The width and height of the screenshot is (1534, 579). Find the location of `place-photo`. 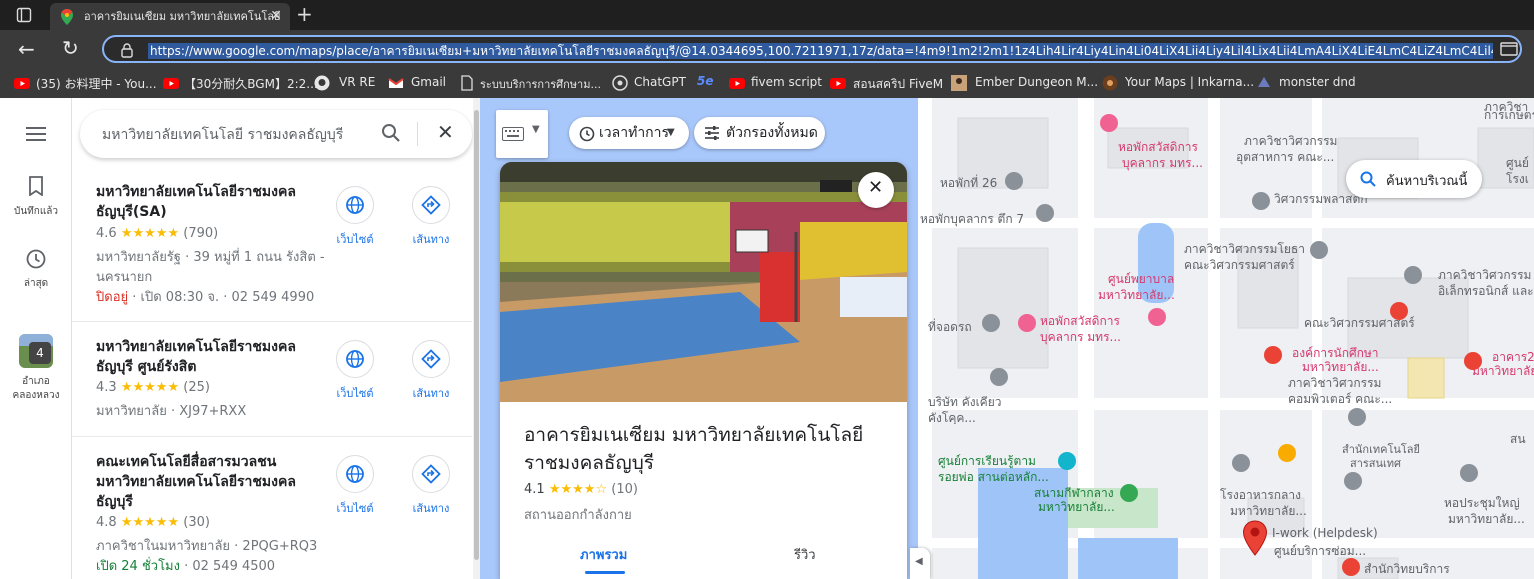

place-photo is located at coordinates (703, 282).